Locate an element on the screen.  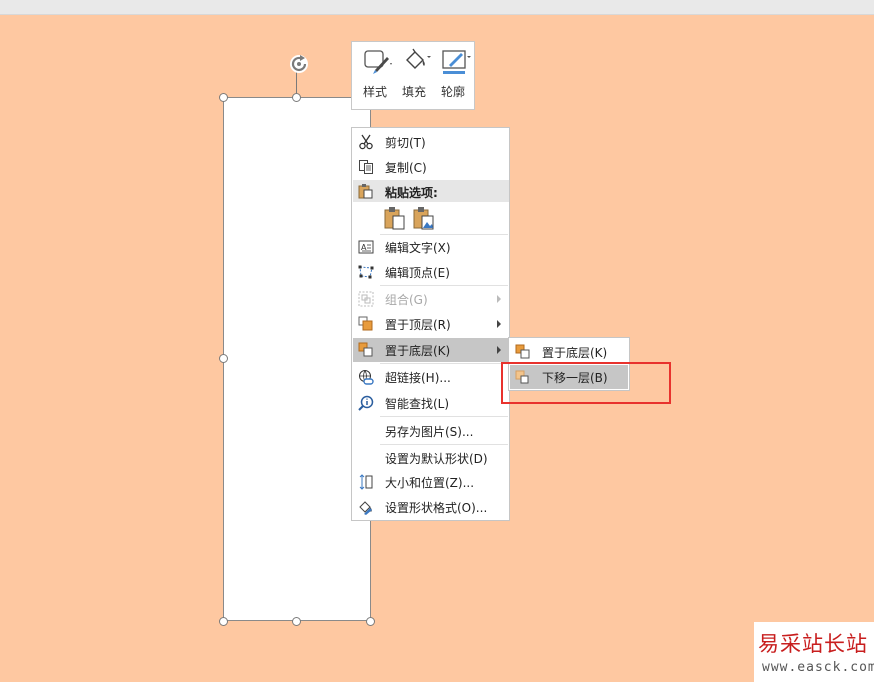
paste-options-header: 粘贴选项: is located at coordinates (431, 191).